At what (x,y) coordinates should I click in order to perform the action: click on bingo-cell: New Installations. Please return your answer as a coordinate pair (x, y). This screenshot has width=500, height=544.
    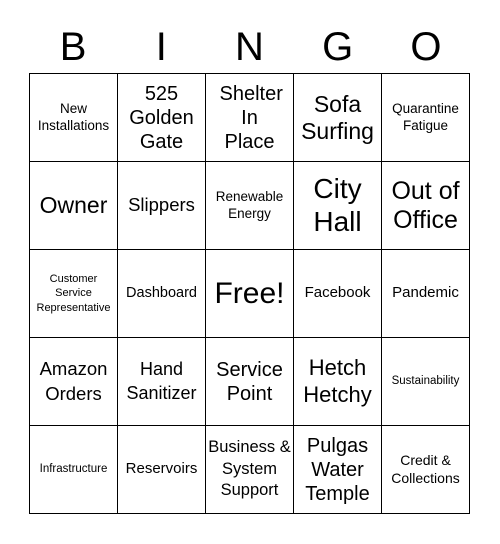
    Looking at the image, I should click on (74, 118).